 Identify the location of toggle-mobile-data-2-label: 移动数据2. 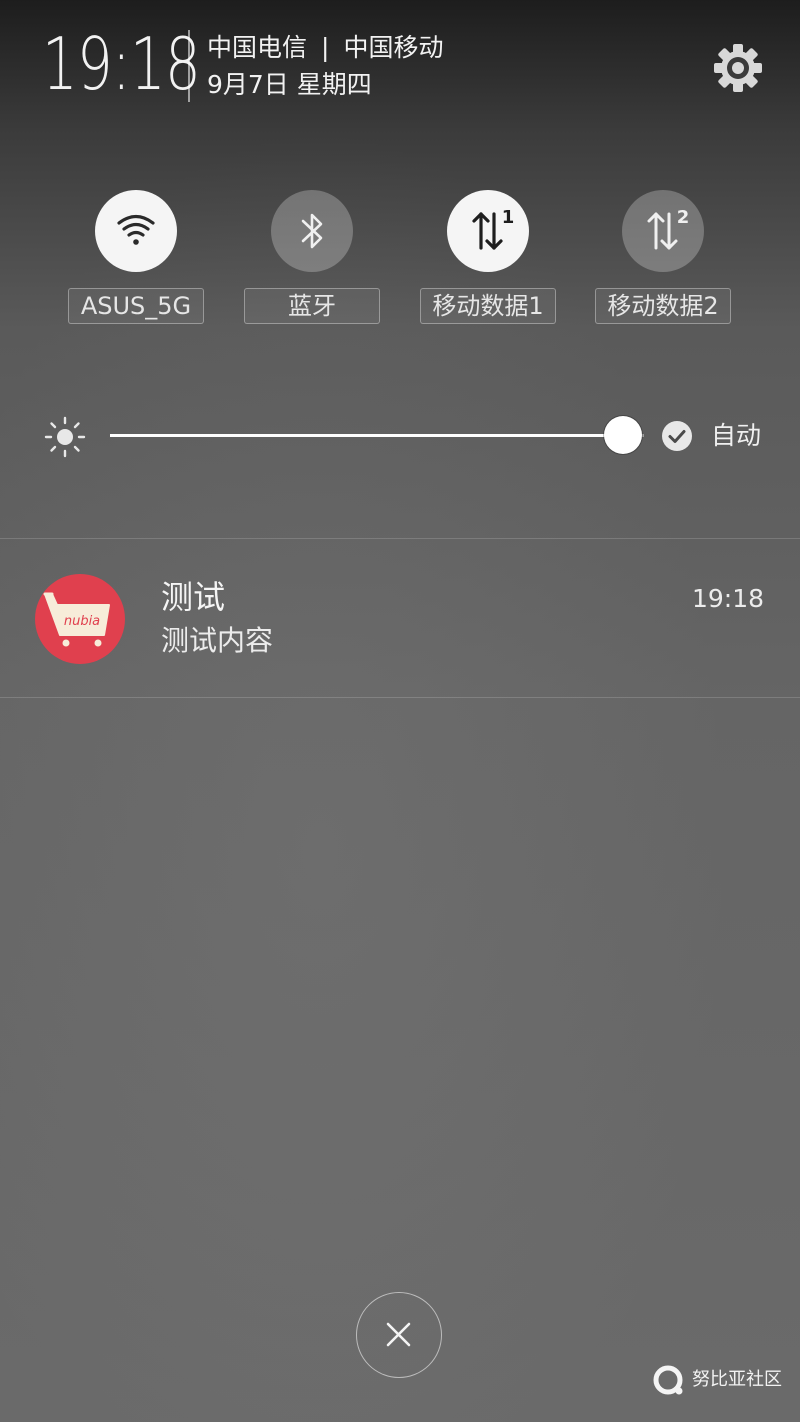
(663, 306).